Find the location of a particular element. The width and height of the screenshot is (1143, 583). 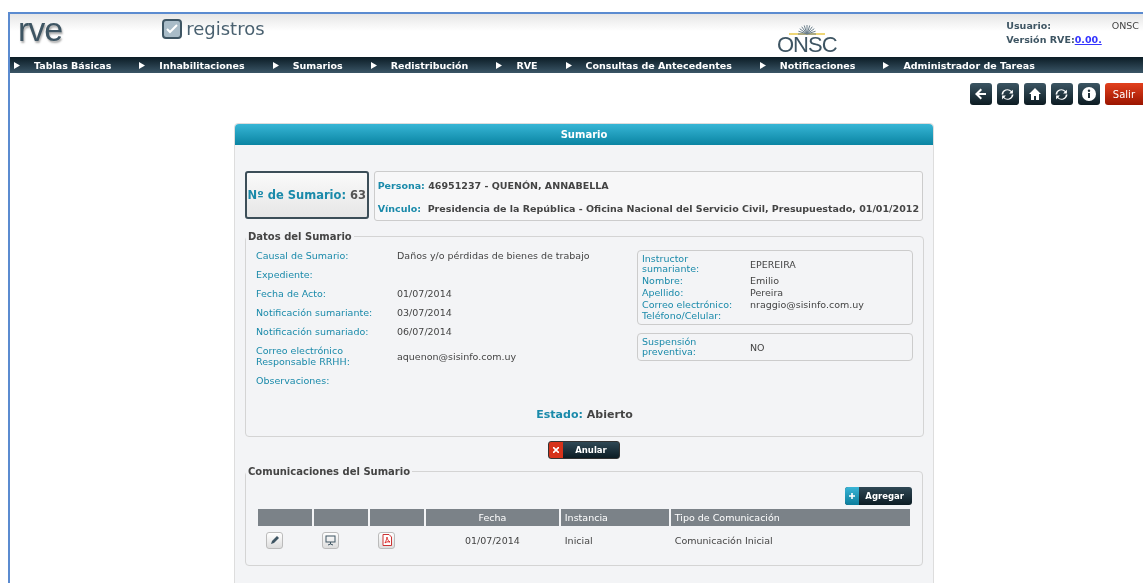

pencil-icon is located at coordinates (274, 540).